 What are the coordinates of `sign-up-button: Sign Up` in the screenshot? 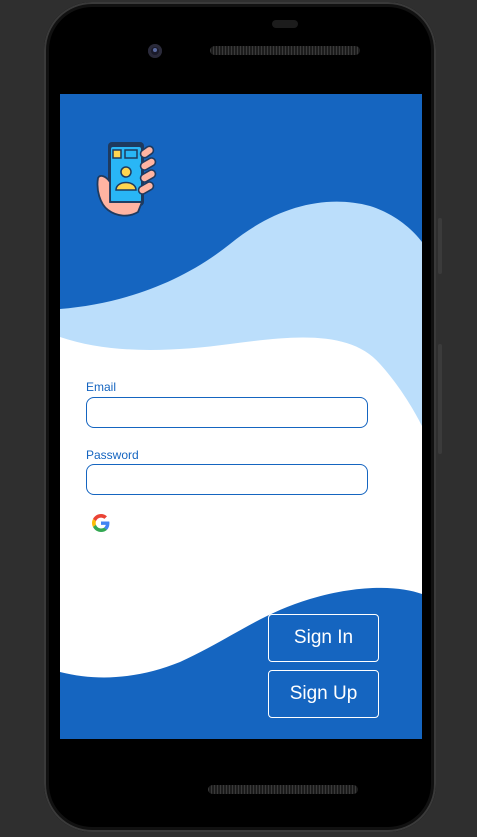 It's located at (323, 694).